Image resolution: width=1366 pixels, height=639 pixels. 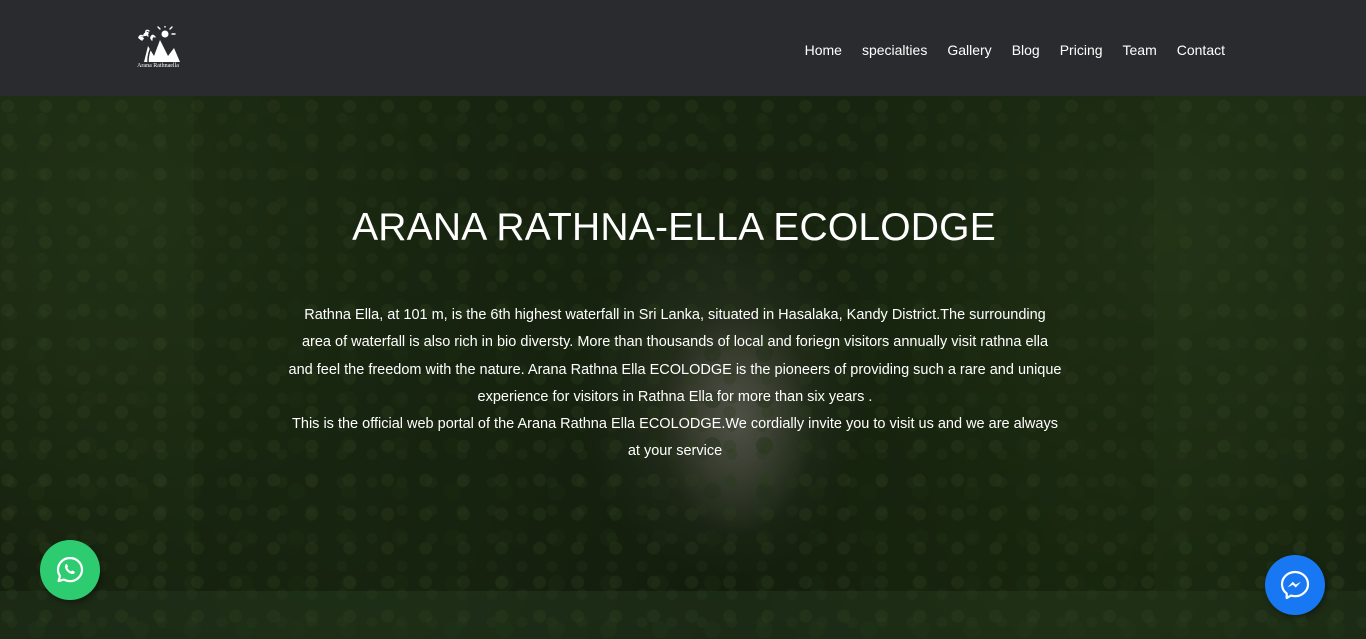 What do you see at coordinates (159, 43) in the screenshot?
I see `logo-emblem-icon` at bounding box center [159, 43].